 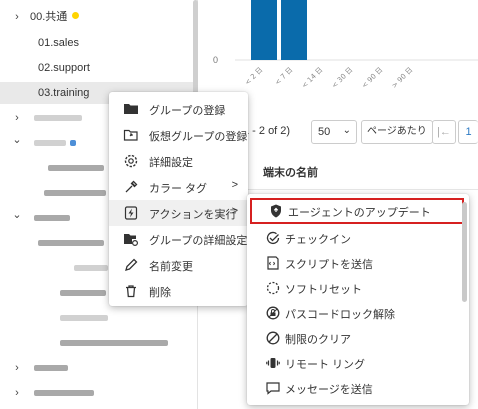 I want to click on menu-item-group-advanced-settings: グループの詳細設定, so click(x=178, y=239).